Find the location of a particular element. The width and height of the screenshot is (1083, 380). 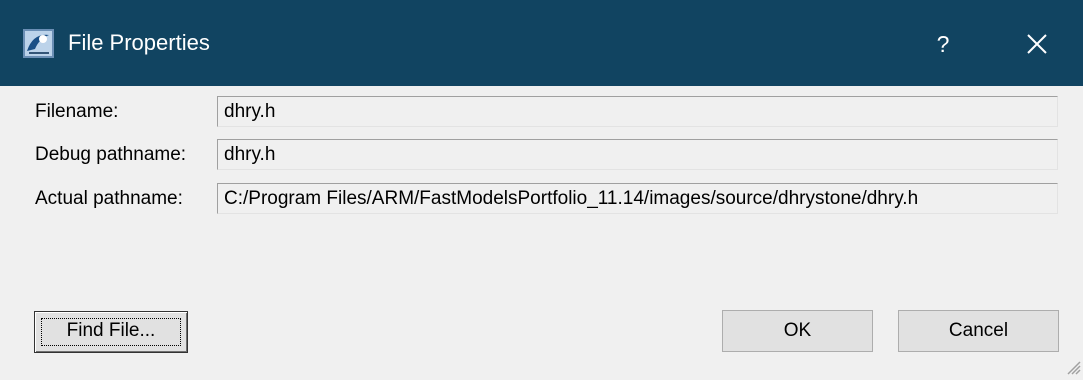

app-icon is located at coordinates (38, 43).